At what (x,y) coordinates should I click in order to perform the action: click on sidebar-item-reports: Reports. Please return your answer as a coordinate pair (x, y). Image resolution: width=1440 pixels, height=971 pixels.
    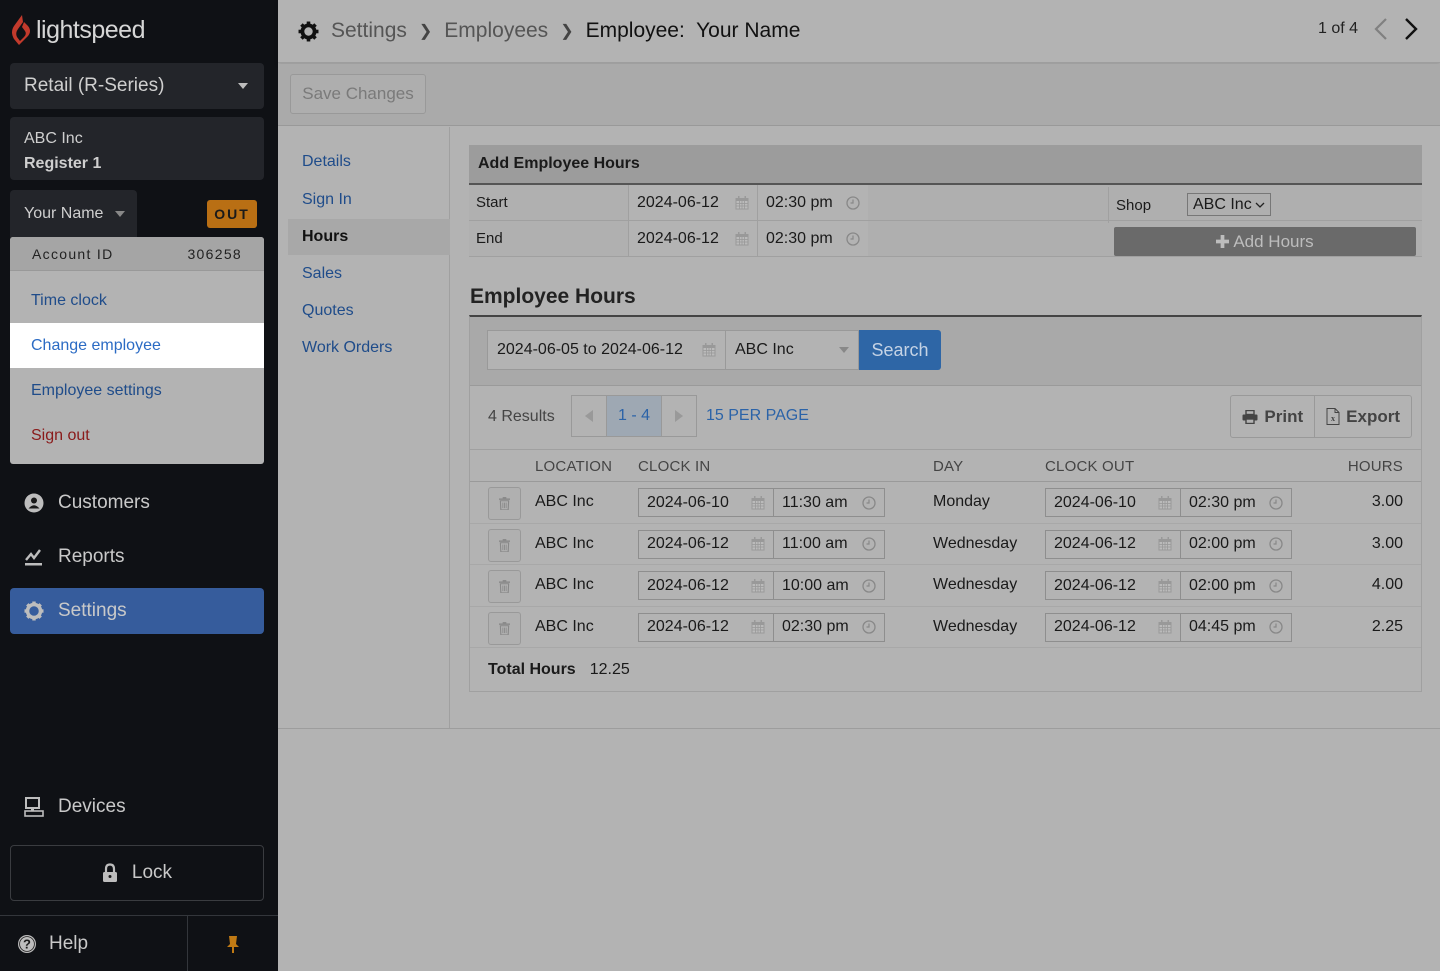
    Looking at the image, I should click on (137, 557).